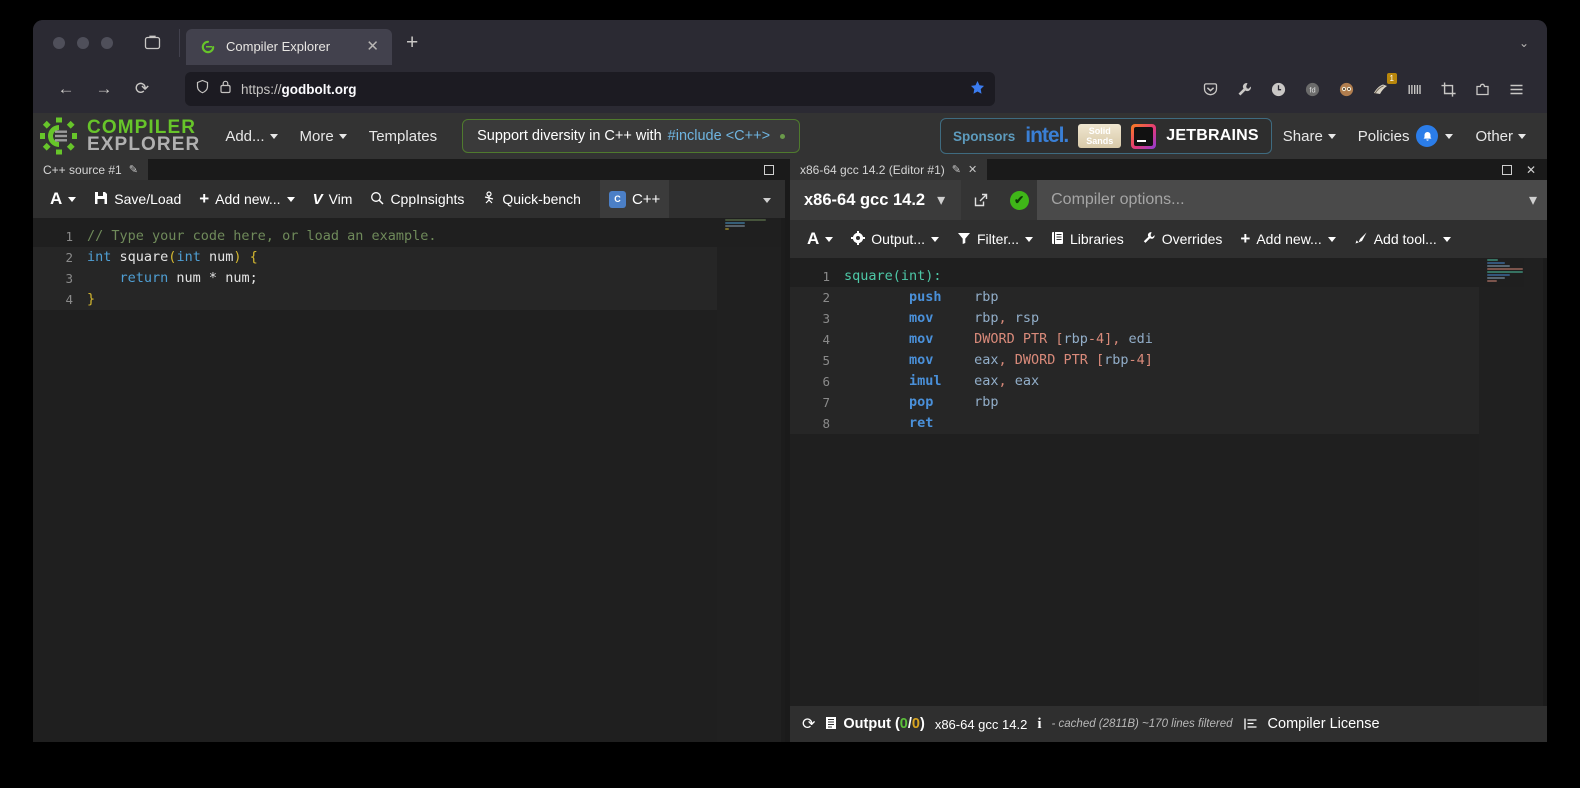 The image size is (1580, 788). I want to click on close-pane-tab-icon: ✕, so click(972, 169).